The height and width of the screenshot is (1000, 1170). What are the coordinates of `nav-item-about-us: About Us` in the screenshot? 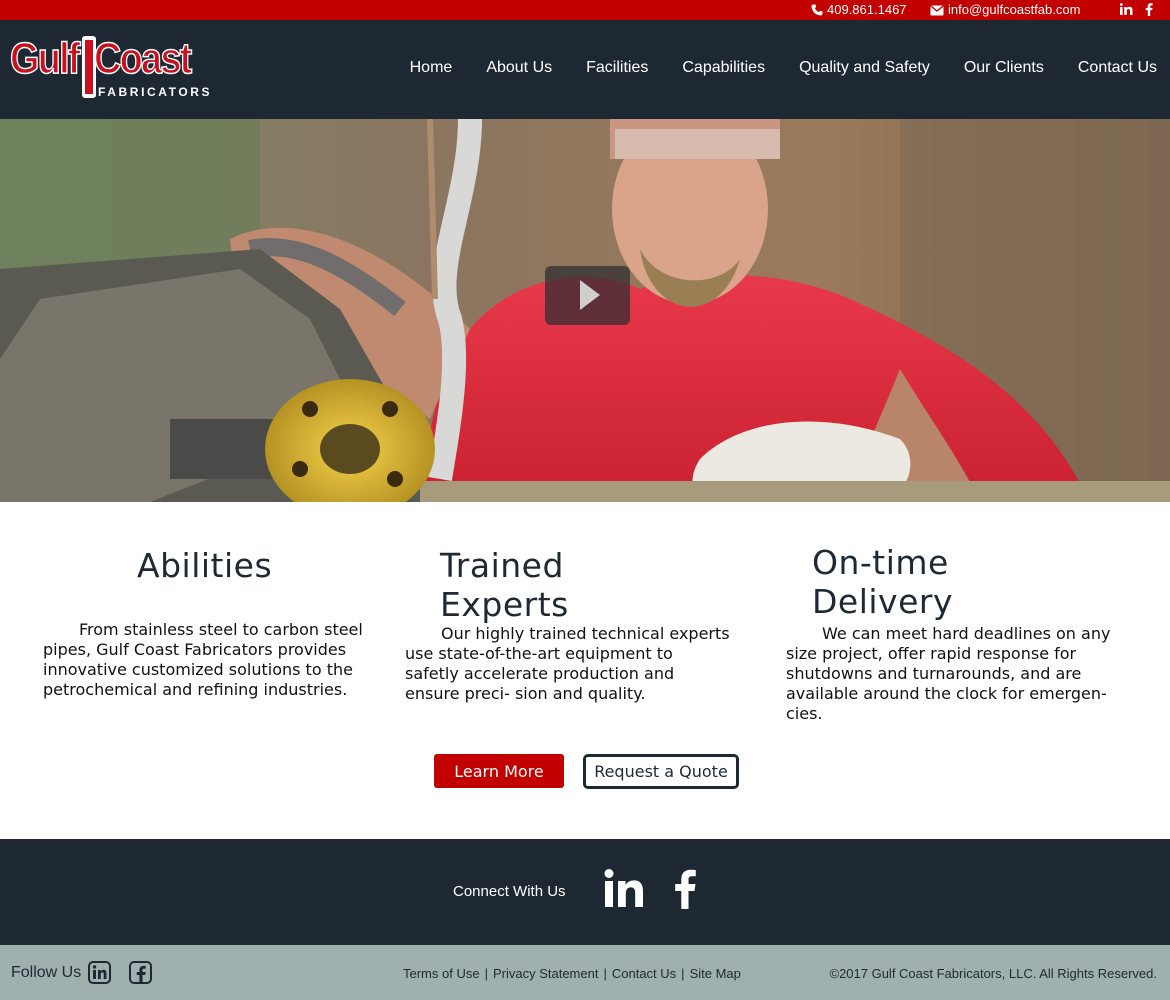 It's located at (519, 68).